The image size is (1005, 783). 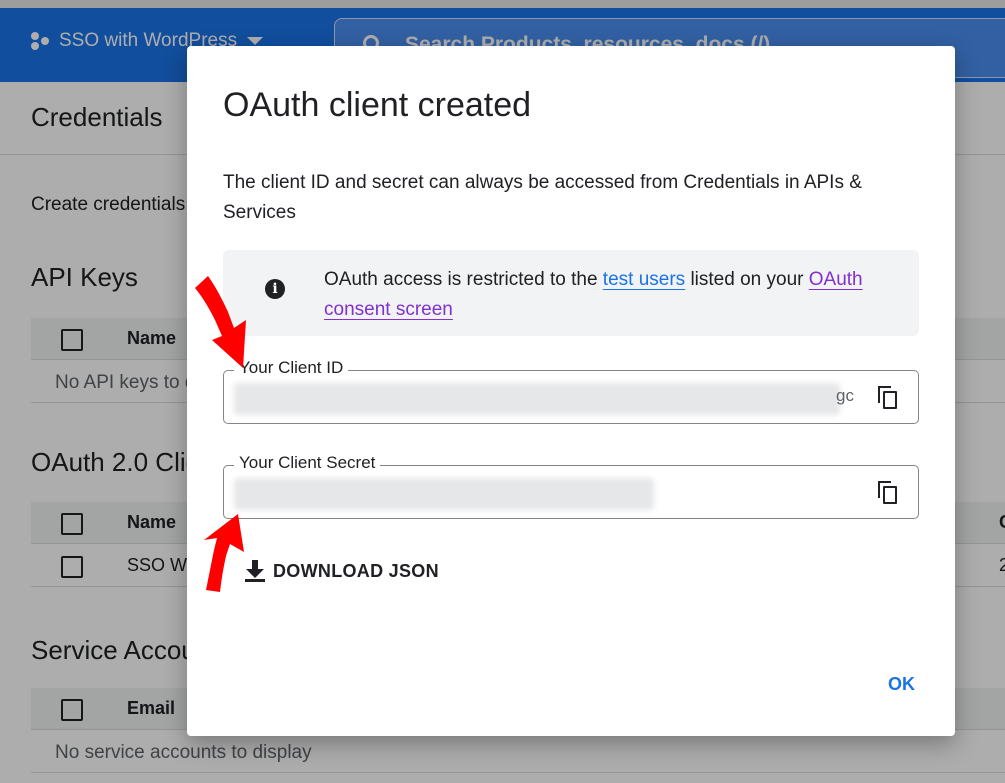 I want to click on red-arrow-to-client-id, so click(x=220, y=322).